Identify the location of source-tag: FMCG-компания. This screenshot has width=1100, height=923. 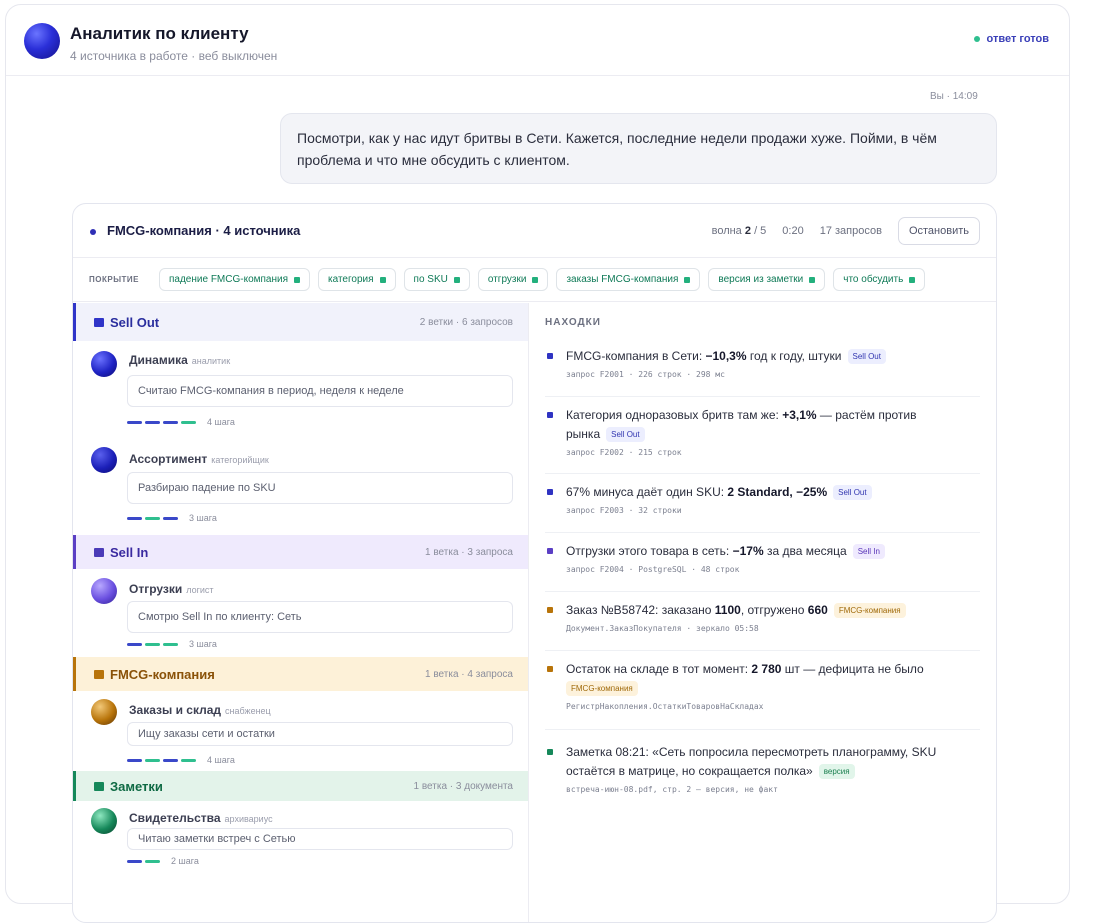
(602, 688).